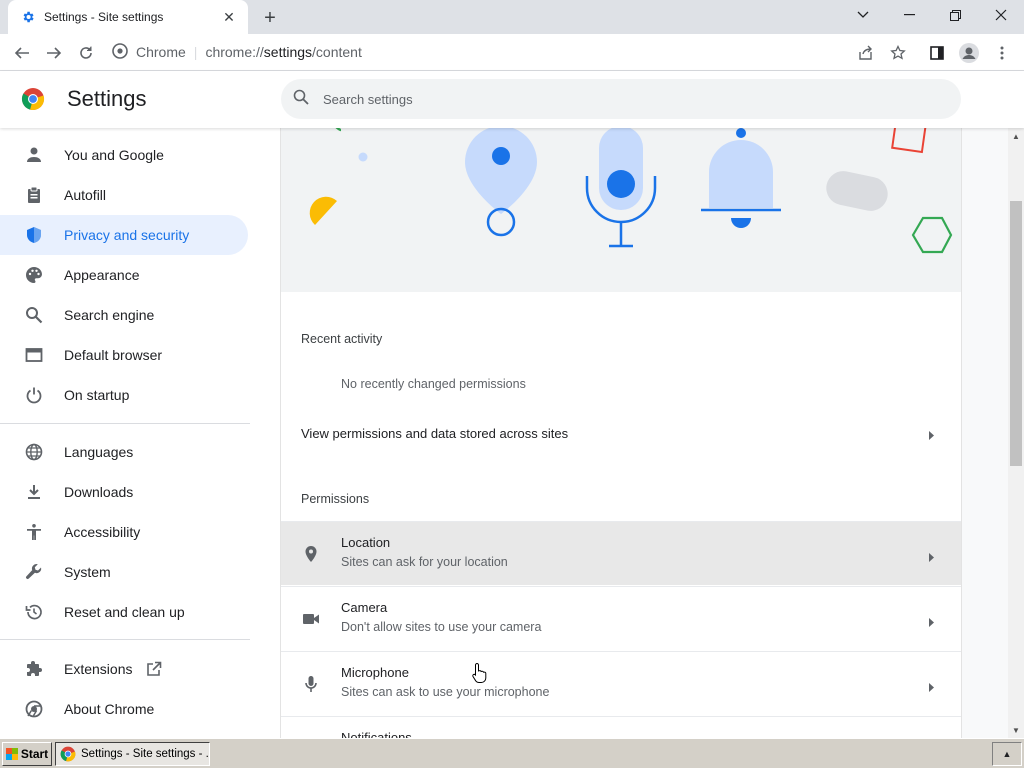  What do you see at coordinates (375, 672) in the screenshot?
I see `permission-title: Microphone` at bounding box center [375, 672].